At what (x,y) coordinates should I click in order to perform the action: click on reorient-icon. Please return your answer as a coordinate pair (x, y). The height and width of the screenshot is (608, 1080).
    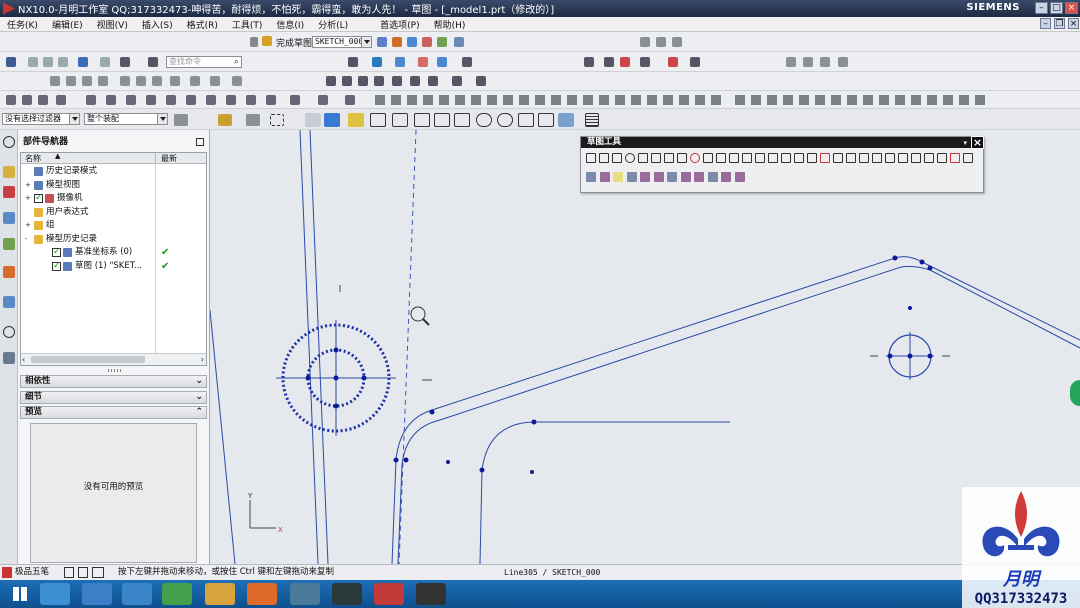
    Looking at the image, I should click on (739, 177).